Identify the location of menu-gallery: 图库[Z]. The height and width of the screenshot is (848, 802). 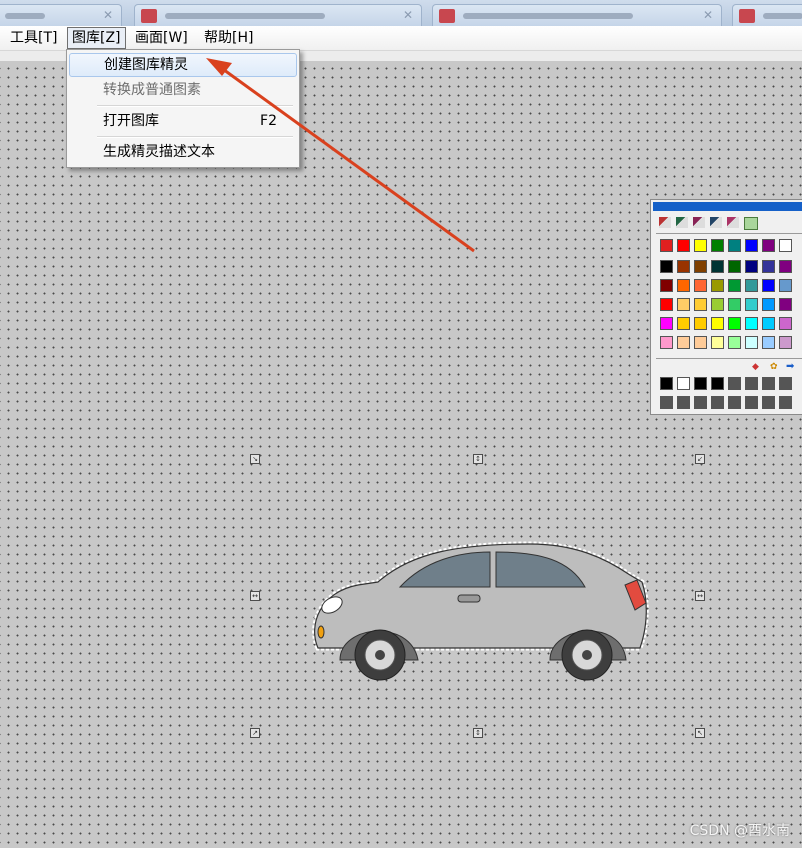
(96, 38).